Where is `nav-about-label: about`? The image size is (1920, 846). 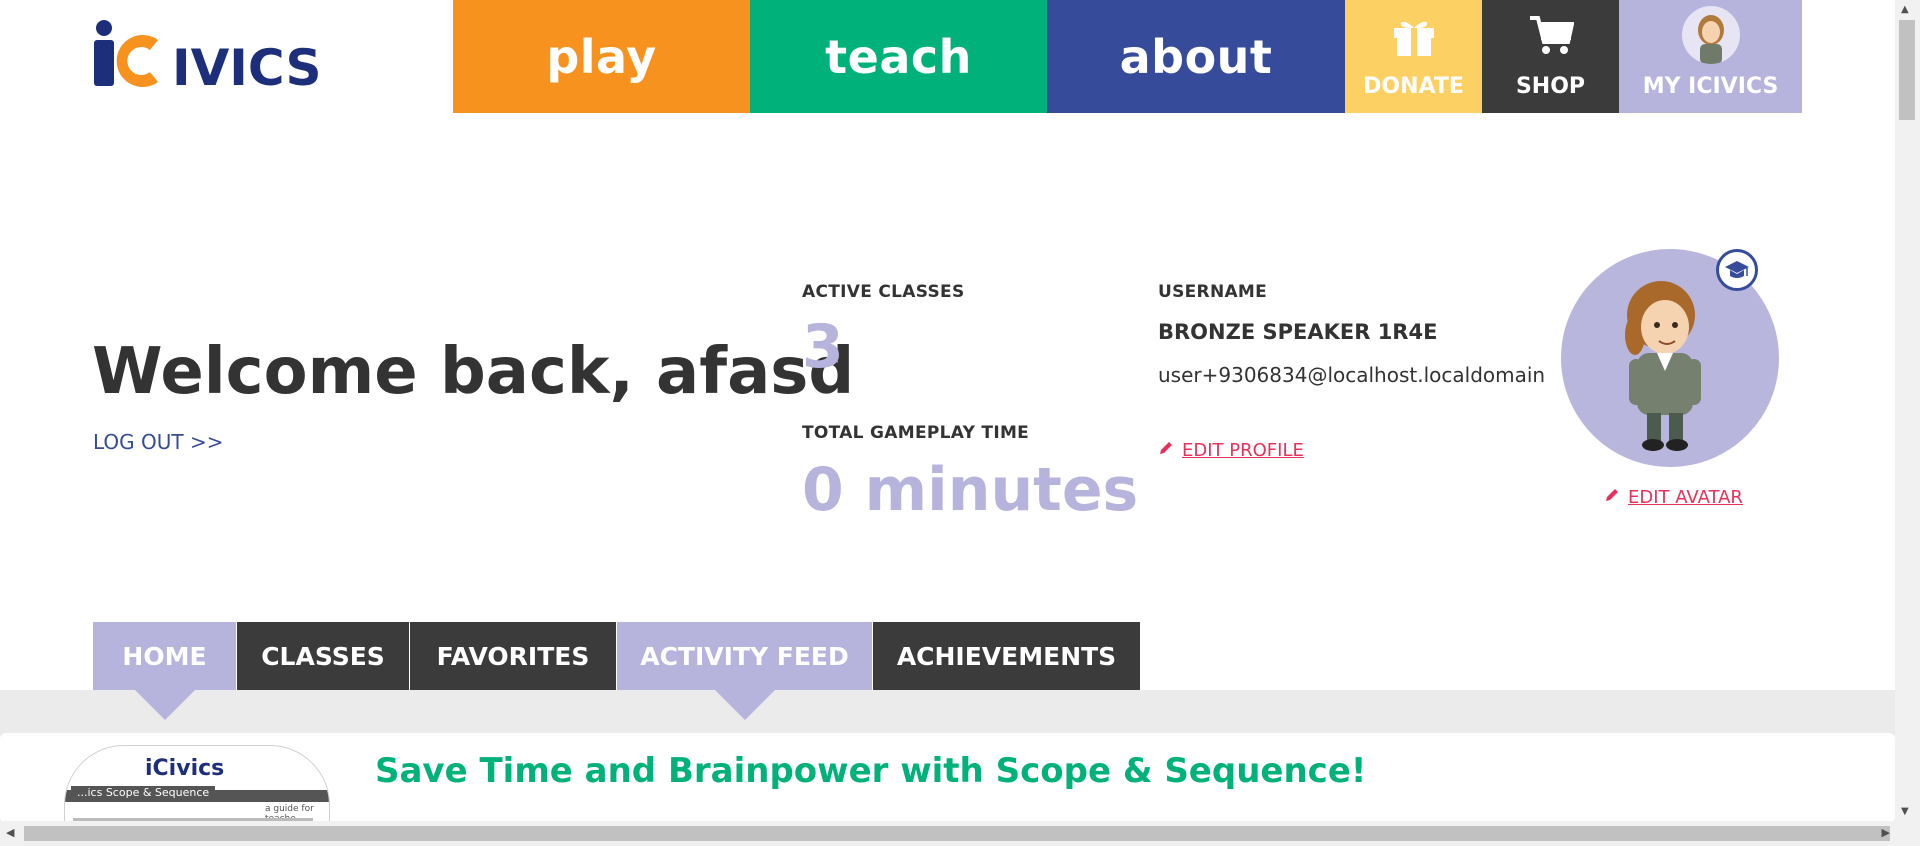
nav-about-label: about is located at coordinates (1196, 56).